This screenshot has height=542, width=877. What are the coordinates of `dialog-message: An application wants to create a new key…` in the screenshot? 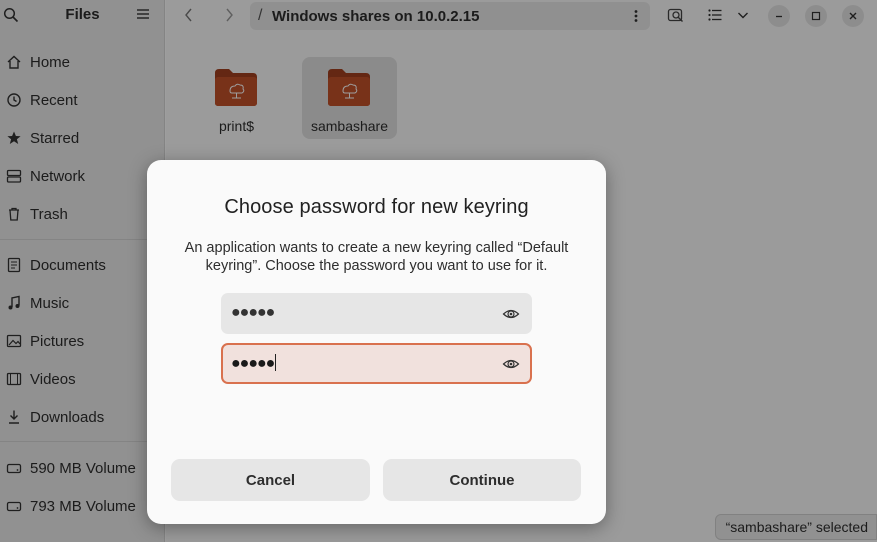 It's located at (376, 257).